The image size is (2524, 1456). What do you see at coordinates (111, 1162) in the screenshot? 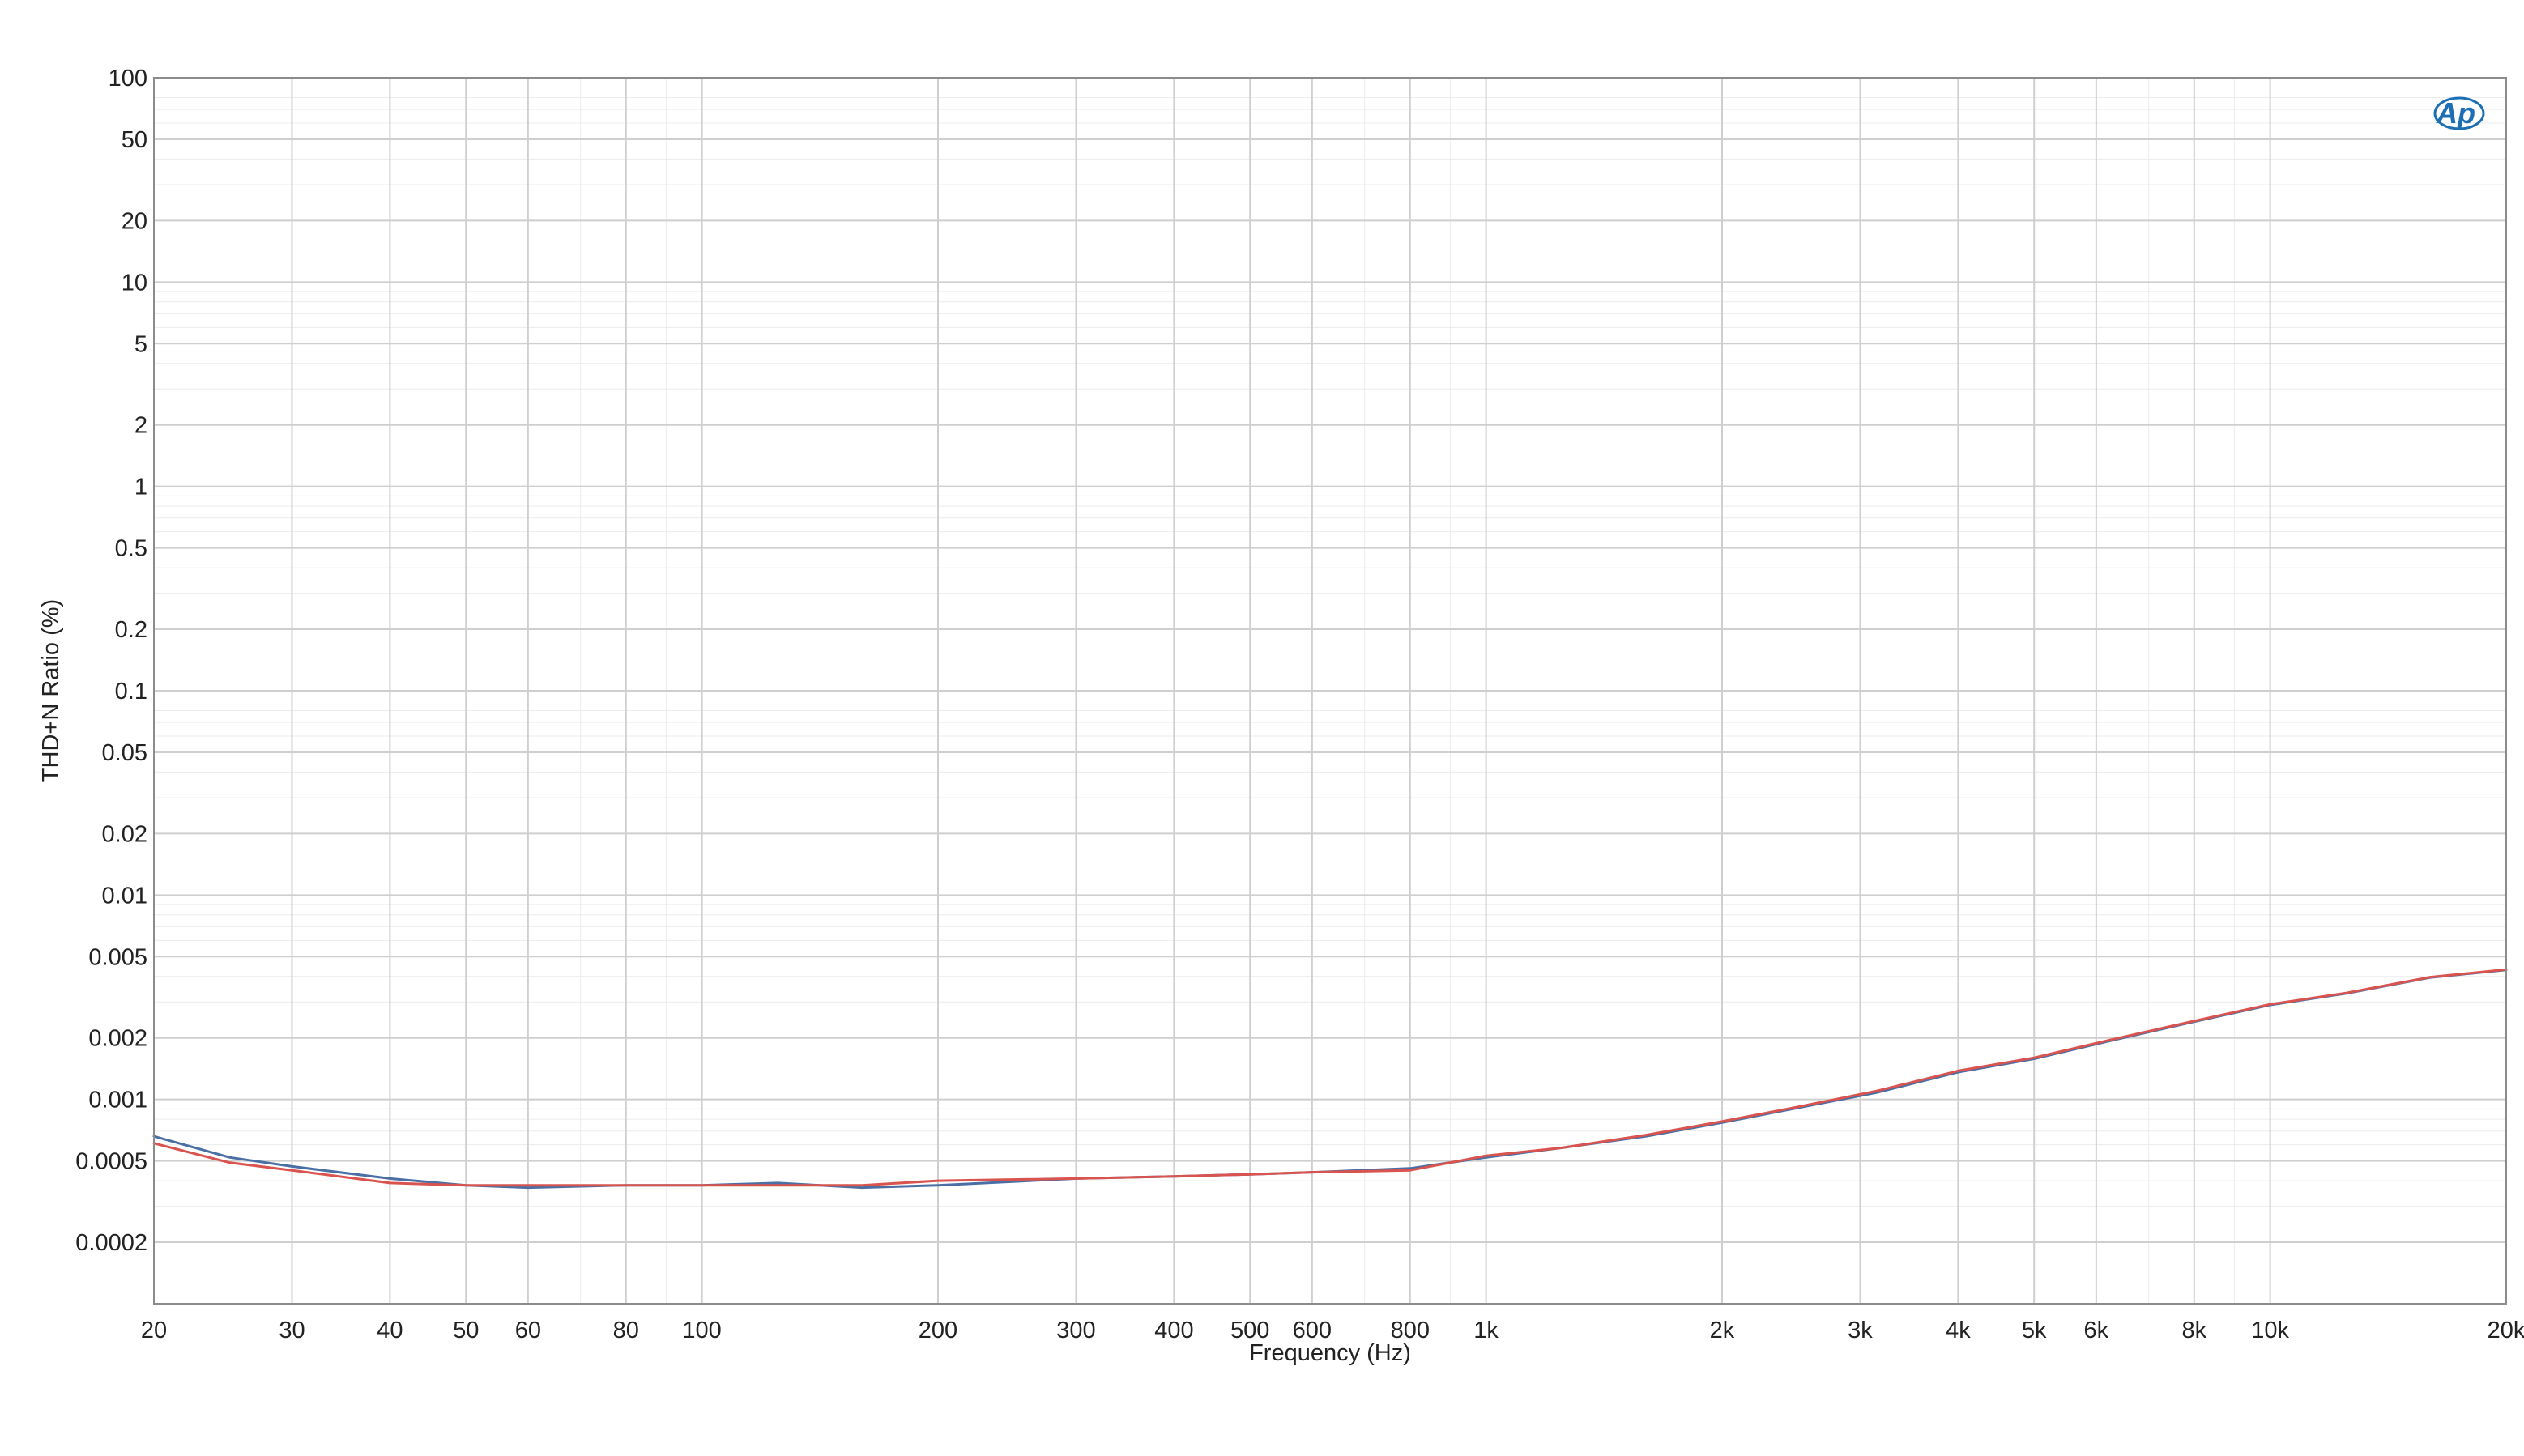
I see `y-tick-label: 0.0005` at bounding box center [111, 1162].